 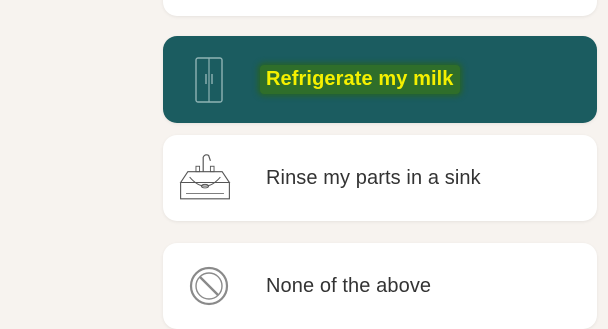 I want to click on option-label-sink: Rinse my parts in a sink, so click(x=373, y=177).